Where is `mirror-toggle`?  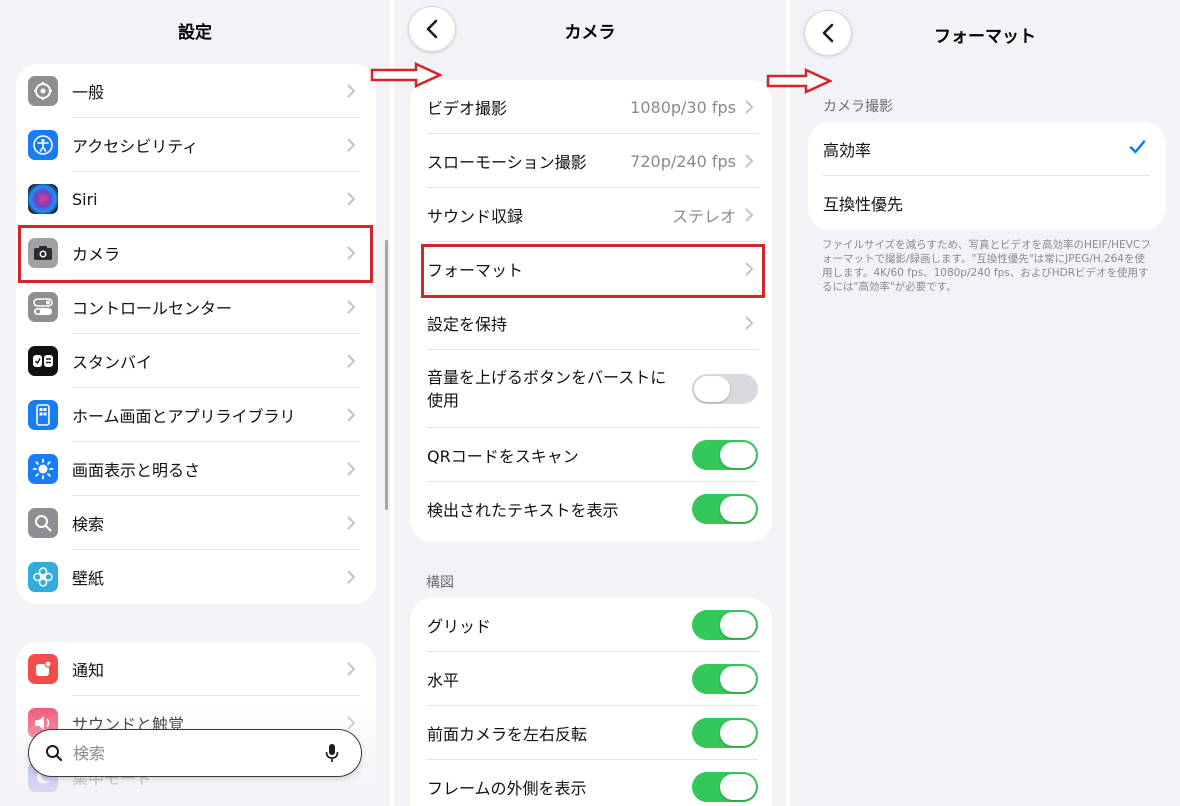
mirror-toggle is located at coordinates (725, 733).